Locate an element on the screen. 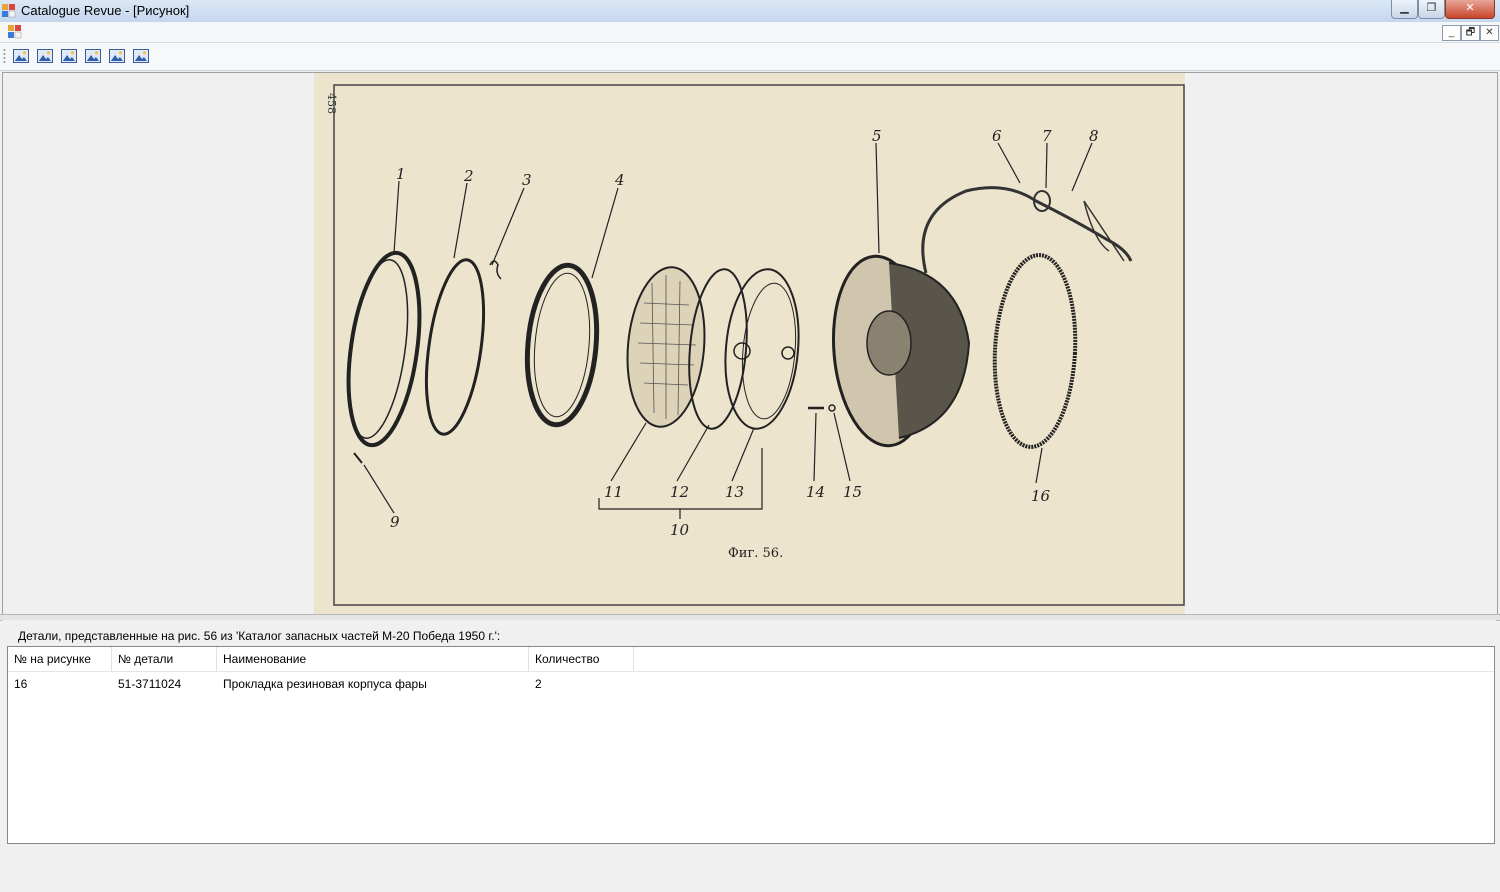 Image resolution: width=1500 pixels, height=892 pixels. minimize-button: ▁ is located at coordinates (1404, 9).